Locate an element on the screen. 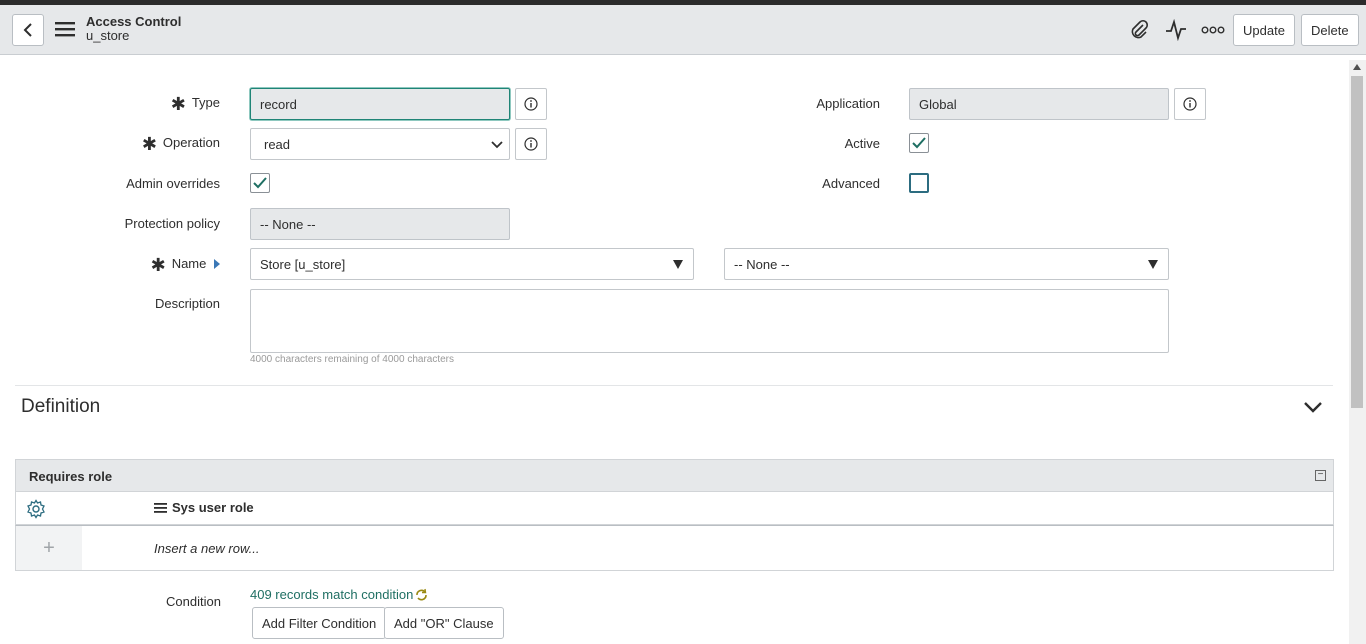 This screenshot has width=1366, height=644. active-label: Active is located at coordinates (862, 143).